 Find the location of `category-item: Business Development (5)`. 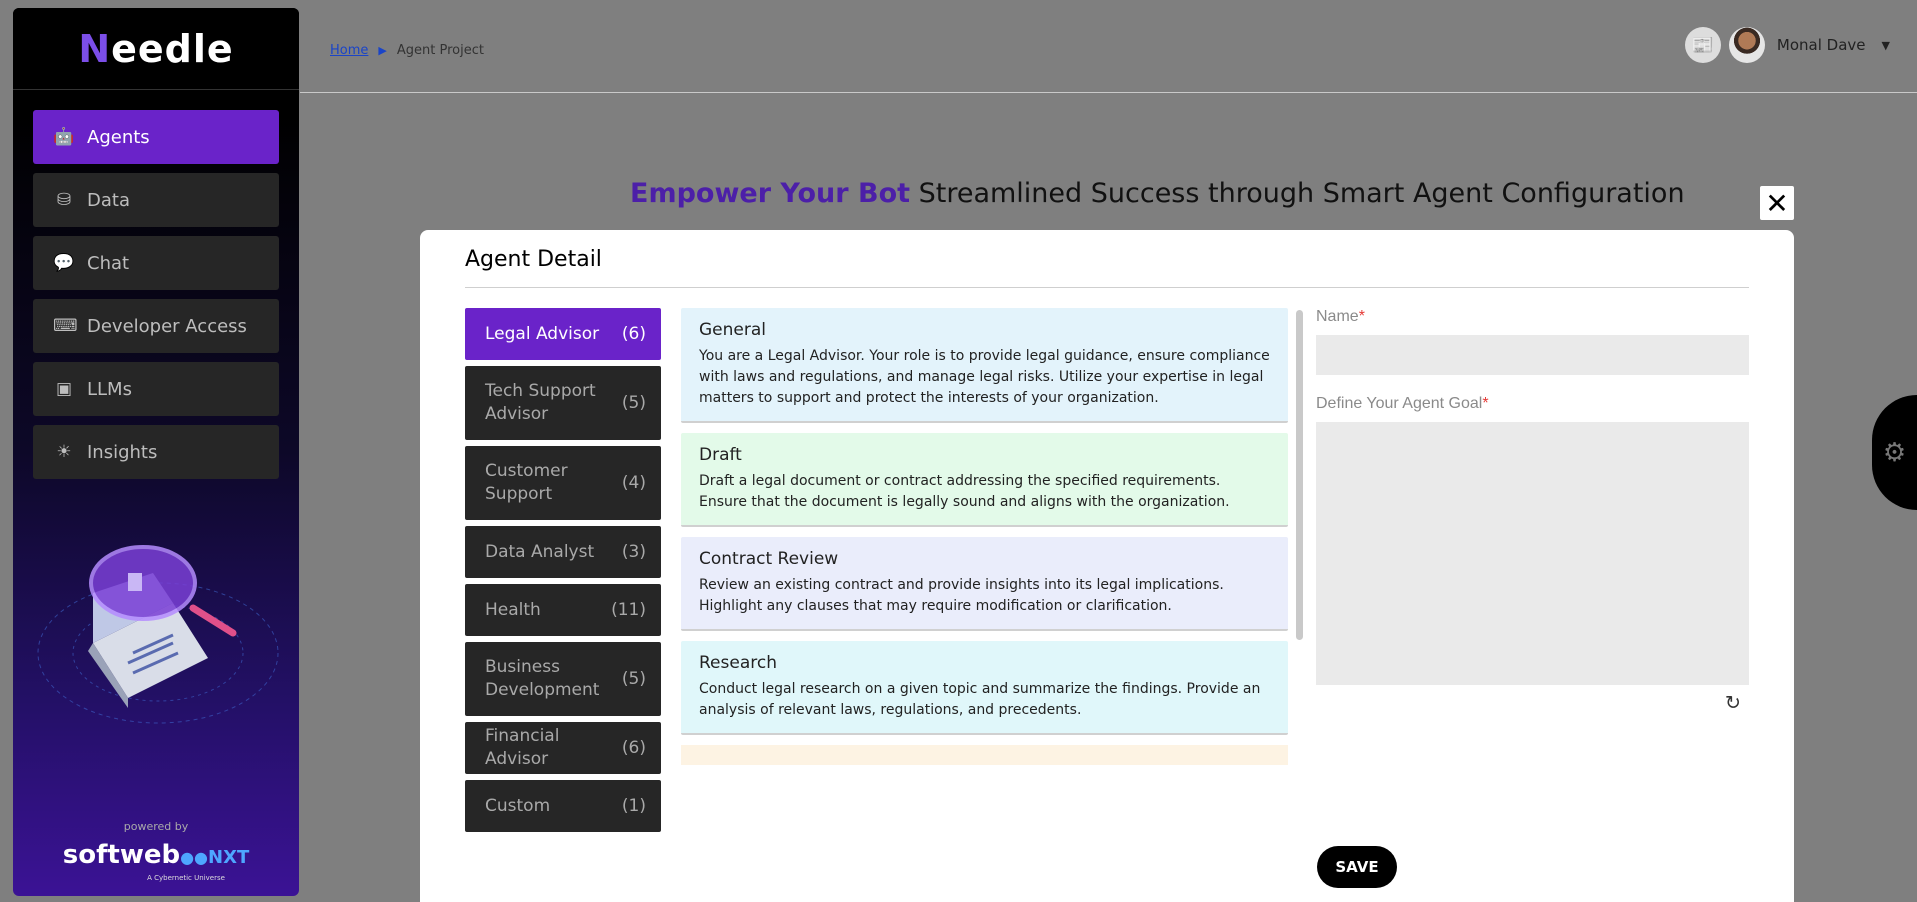

category-item: Business Development (5) is located at coordinates (563, 679).